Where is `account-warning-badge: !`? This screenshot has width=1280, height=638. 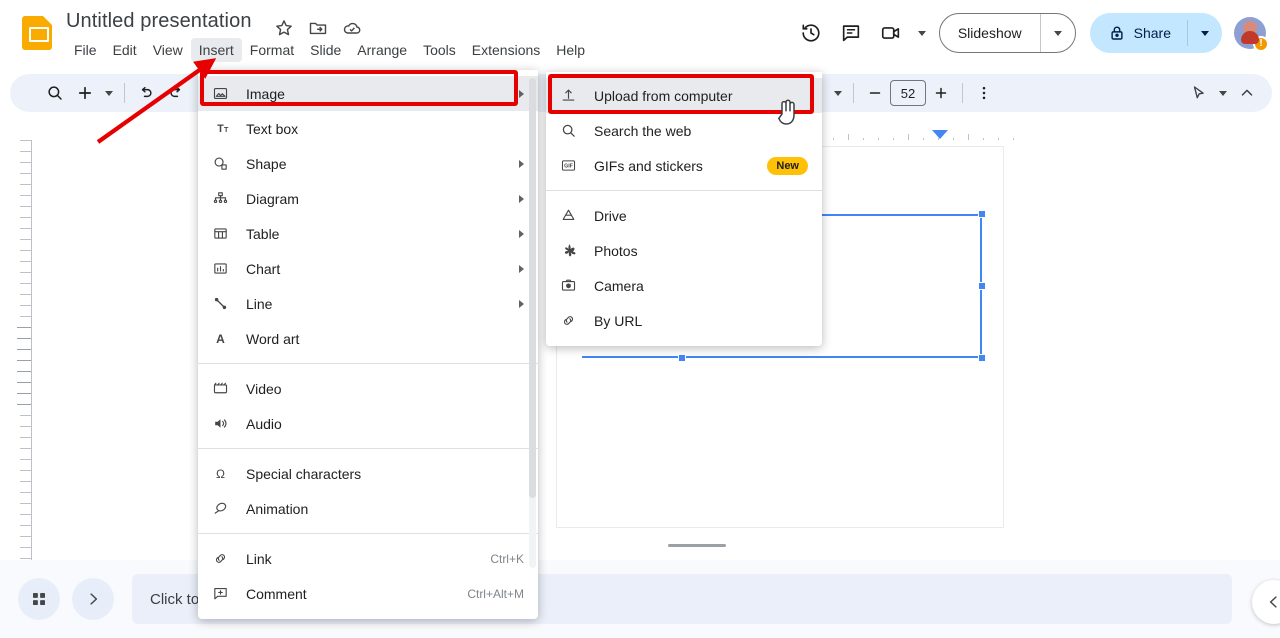 account-warning-badge: ! is located at coordinates (1261, 44).